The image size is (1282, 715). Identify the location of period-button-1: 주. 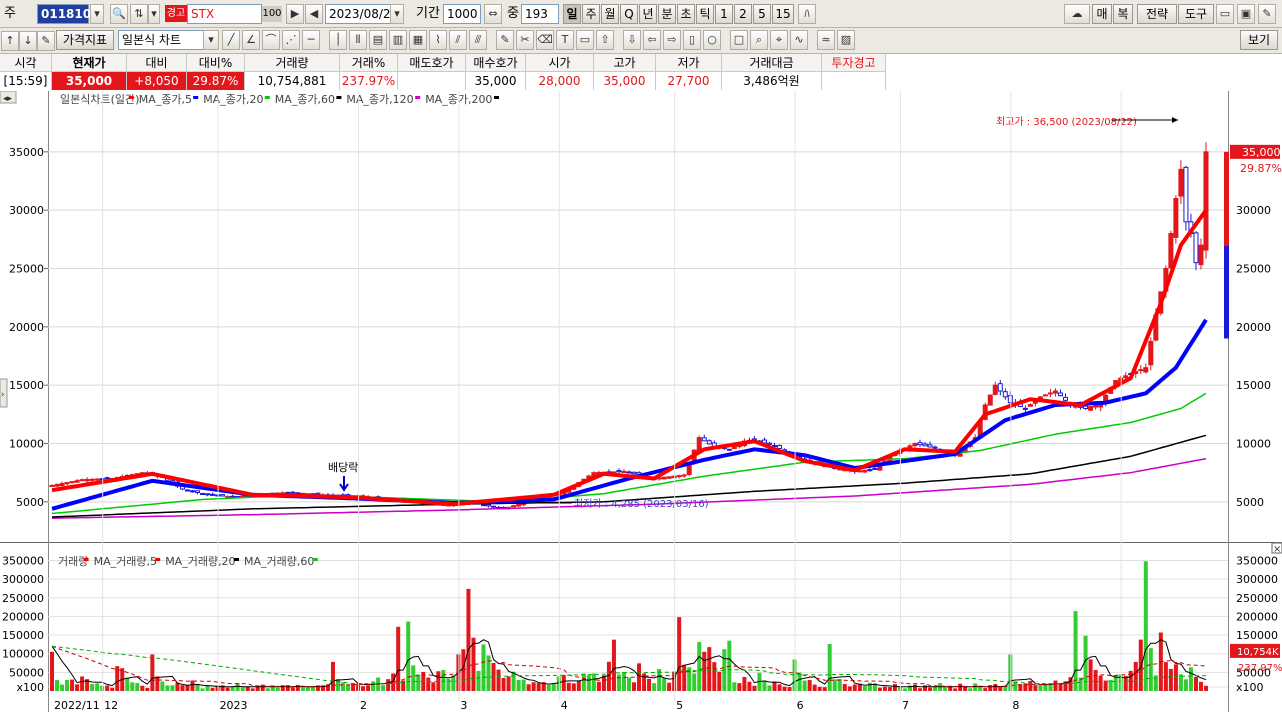
(591, 14).